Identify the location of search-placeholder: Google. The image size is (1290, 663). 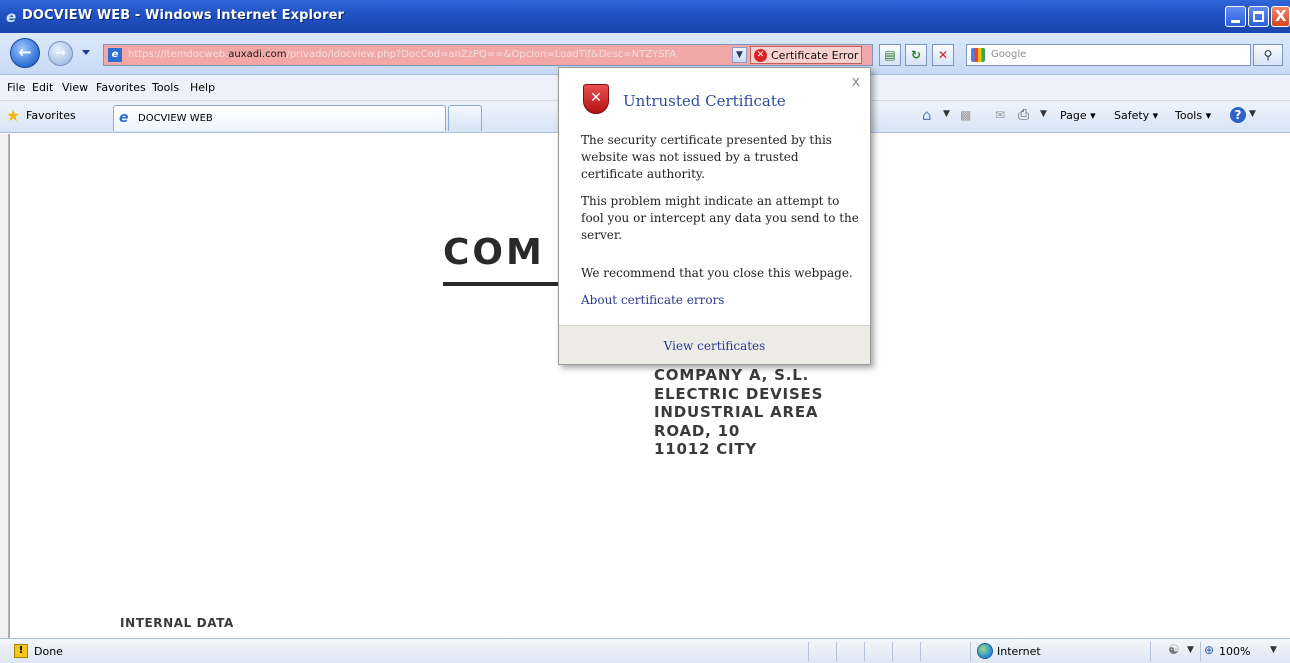
(1009, 54).